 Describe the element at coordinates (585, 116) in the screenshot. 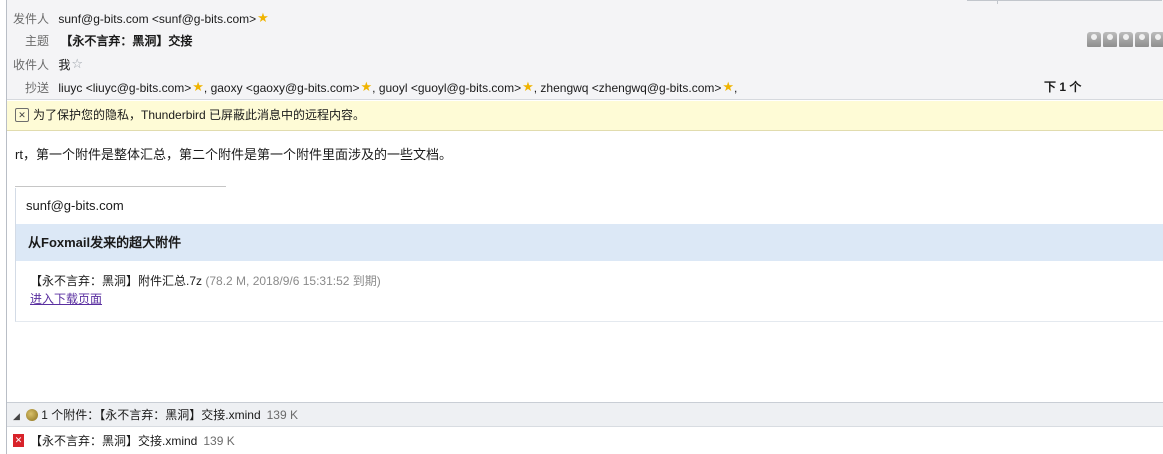

I see `remote-content-notice: ✕ 为了保护您的隐私，Thunderbird 已屏蔽此消息中的远程内容。` at that location.